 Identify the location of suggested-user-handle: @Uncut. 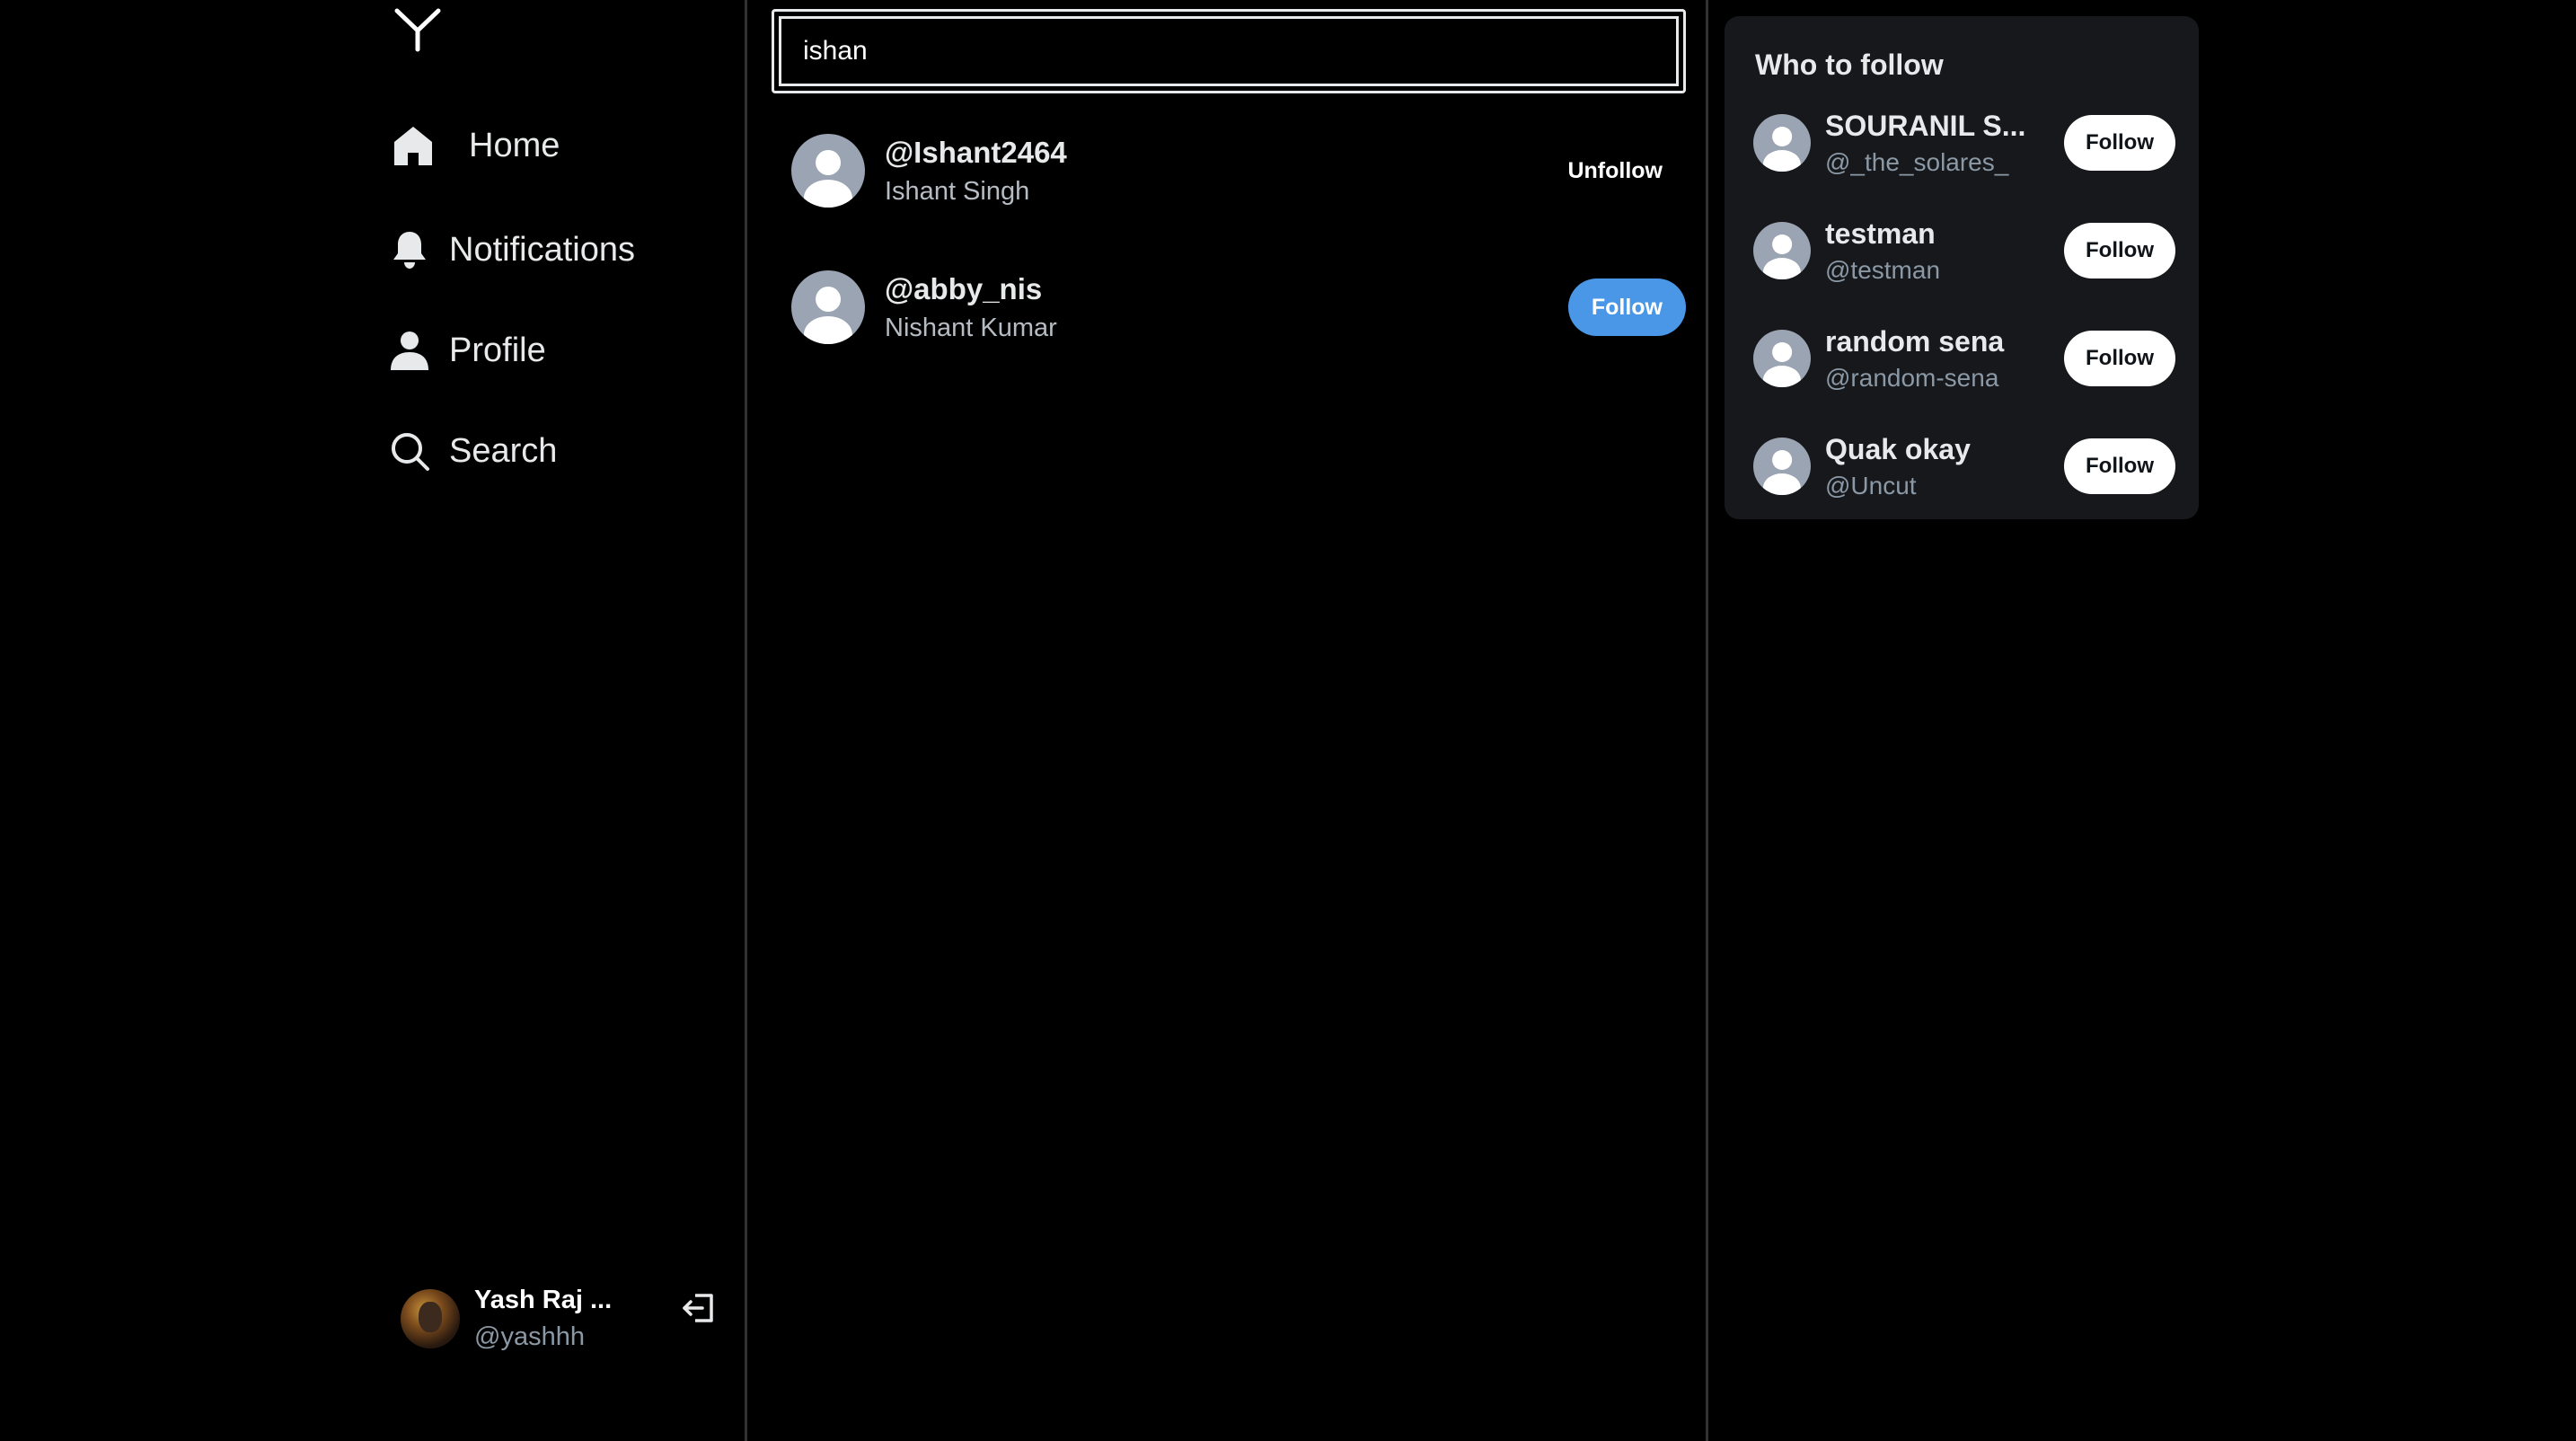
(1871, 485).